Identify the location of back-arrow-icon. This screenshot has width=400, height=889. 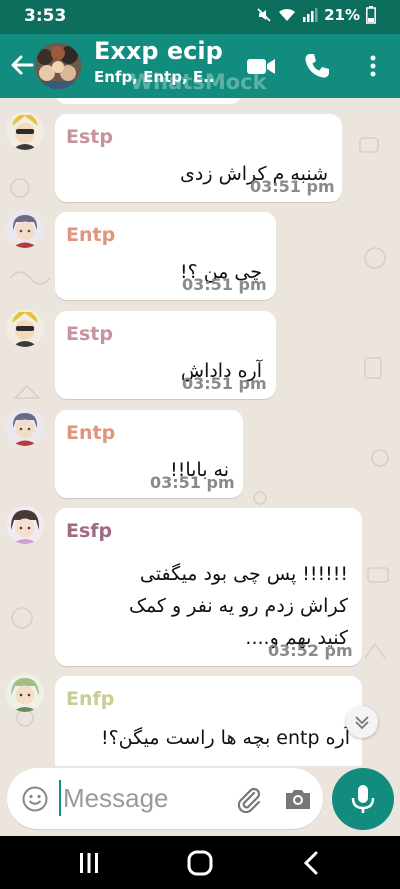
(22, 65).